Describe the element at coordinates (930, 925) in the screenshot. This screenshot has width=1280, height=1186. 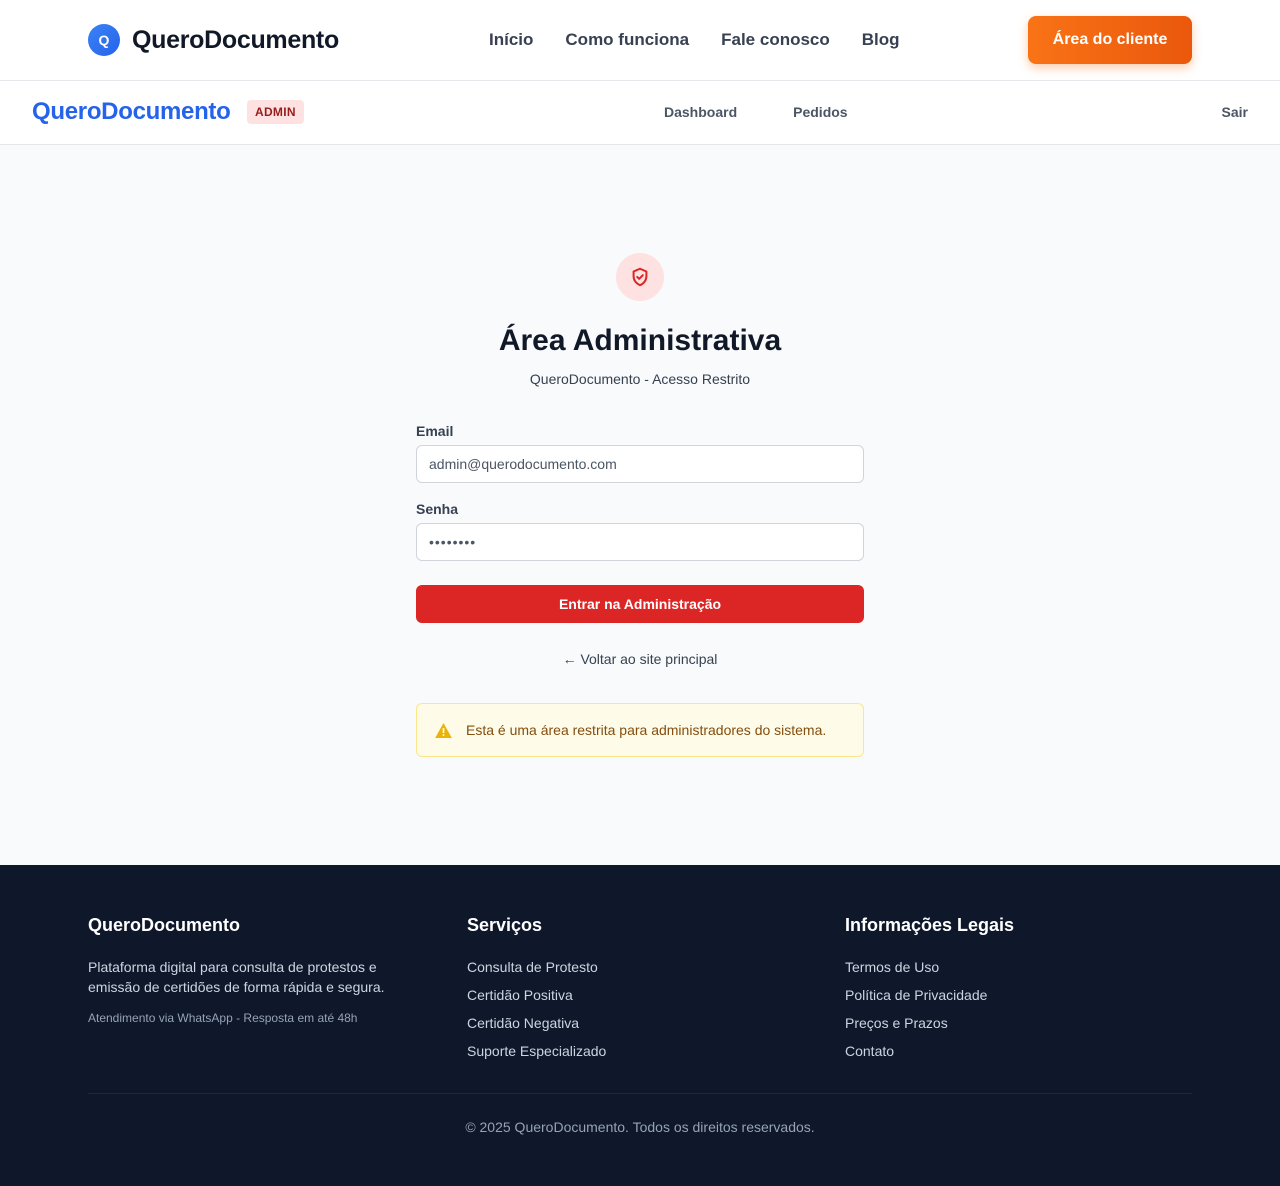
I see `footer-legal-title: Informações Legais` at that location.